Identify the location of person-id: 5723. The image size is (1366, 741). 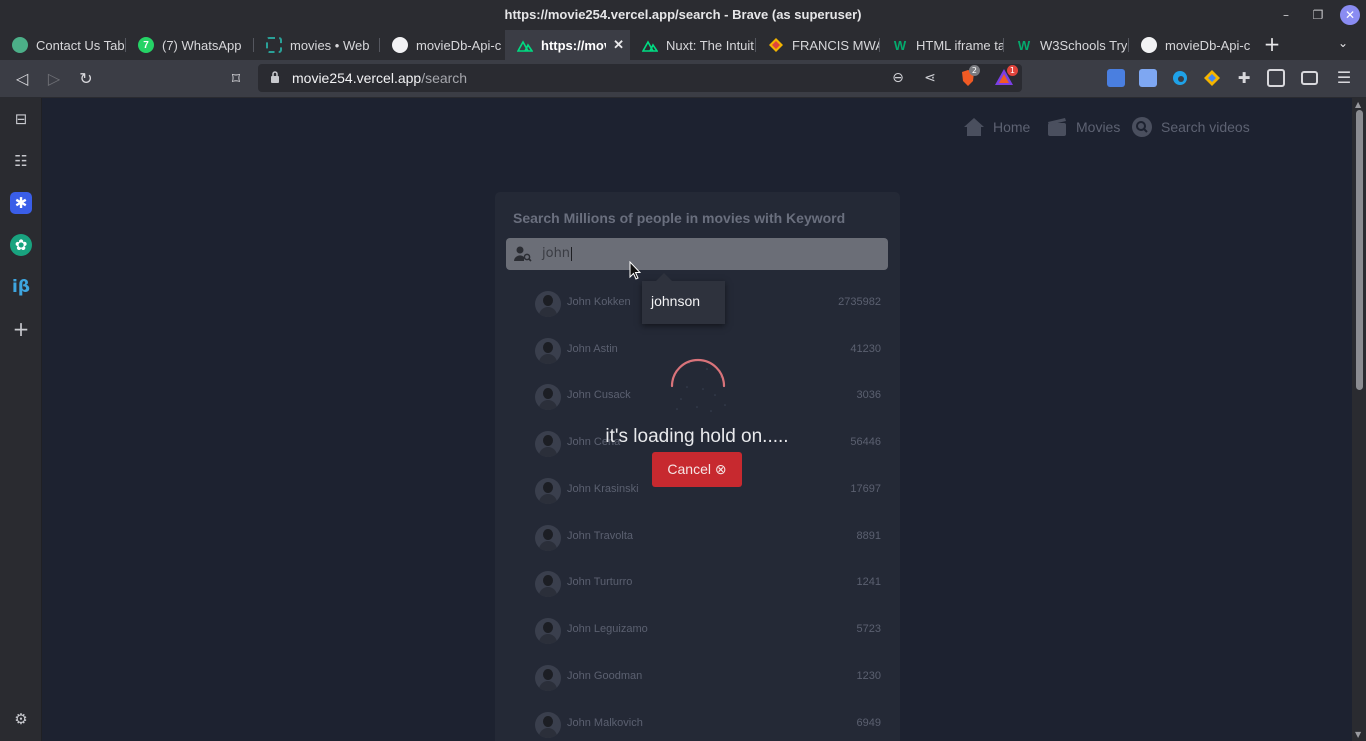
(868, 629).